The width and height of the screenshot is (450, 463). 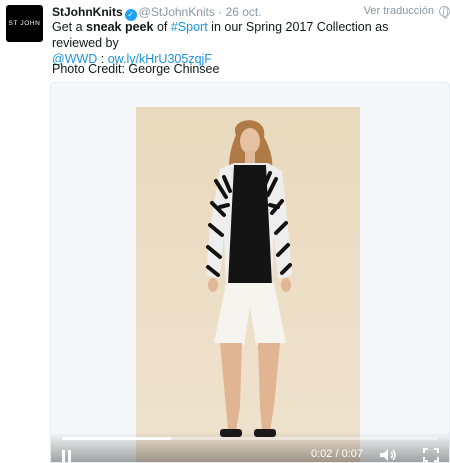 What do you see at coordinates (177, 12) in the screenshot?
I see `author-handle: @StJohnKnits` at bounding box center [177, 12].